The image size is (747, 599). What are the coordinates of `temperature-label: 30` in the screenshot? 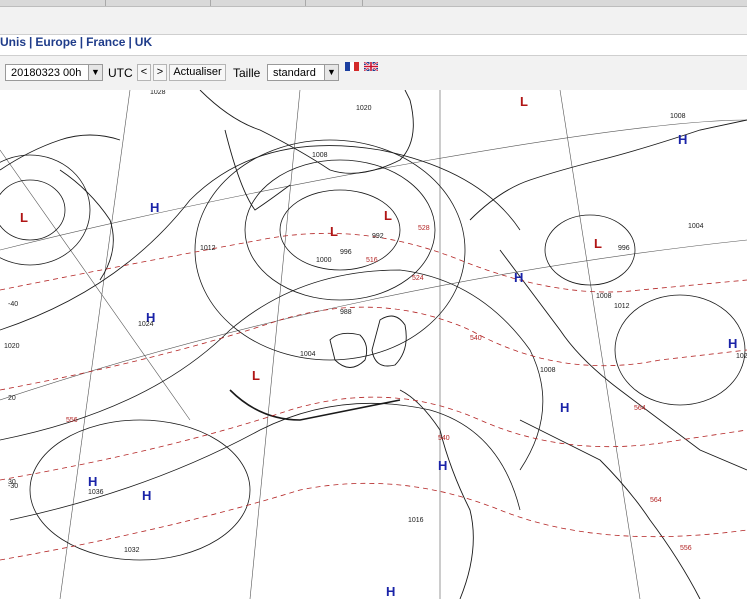 It's located at (12, 482).